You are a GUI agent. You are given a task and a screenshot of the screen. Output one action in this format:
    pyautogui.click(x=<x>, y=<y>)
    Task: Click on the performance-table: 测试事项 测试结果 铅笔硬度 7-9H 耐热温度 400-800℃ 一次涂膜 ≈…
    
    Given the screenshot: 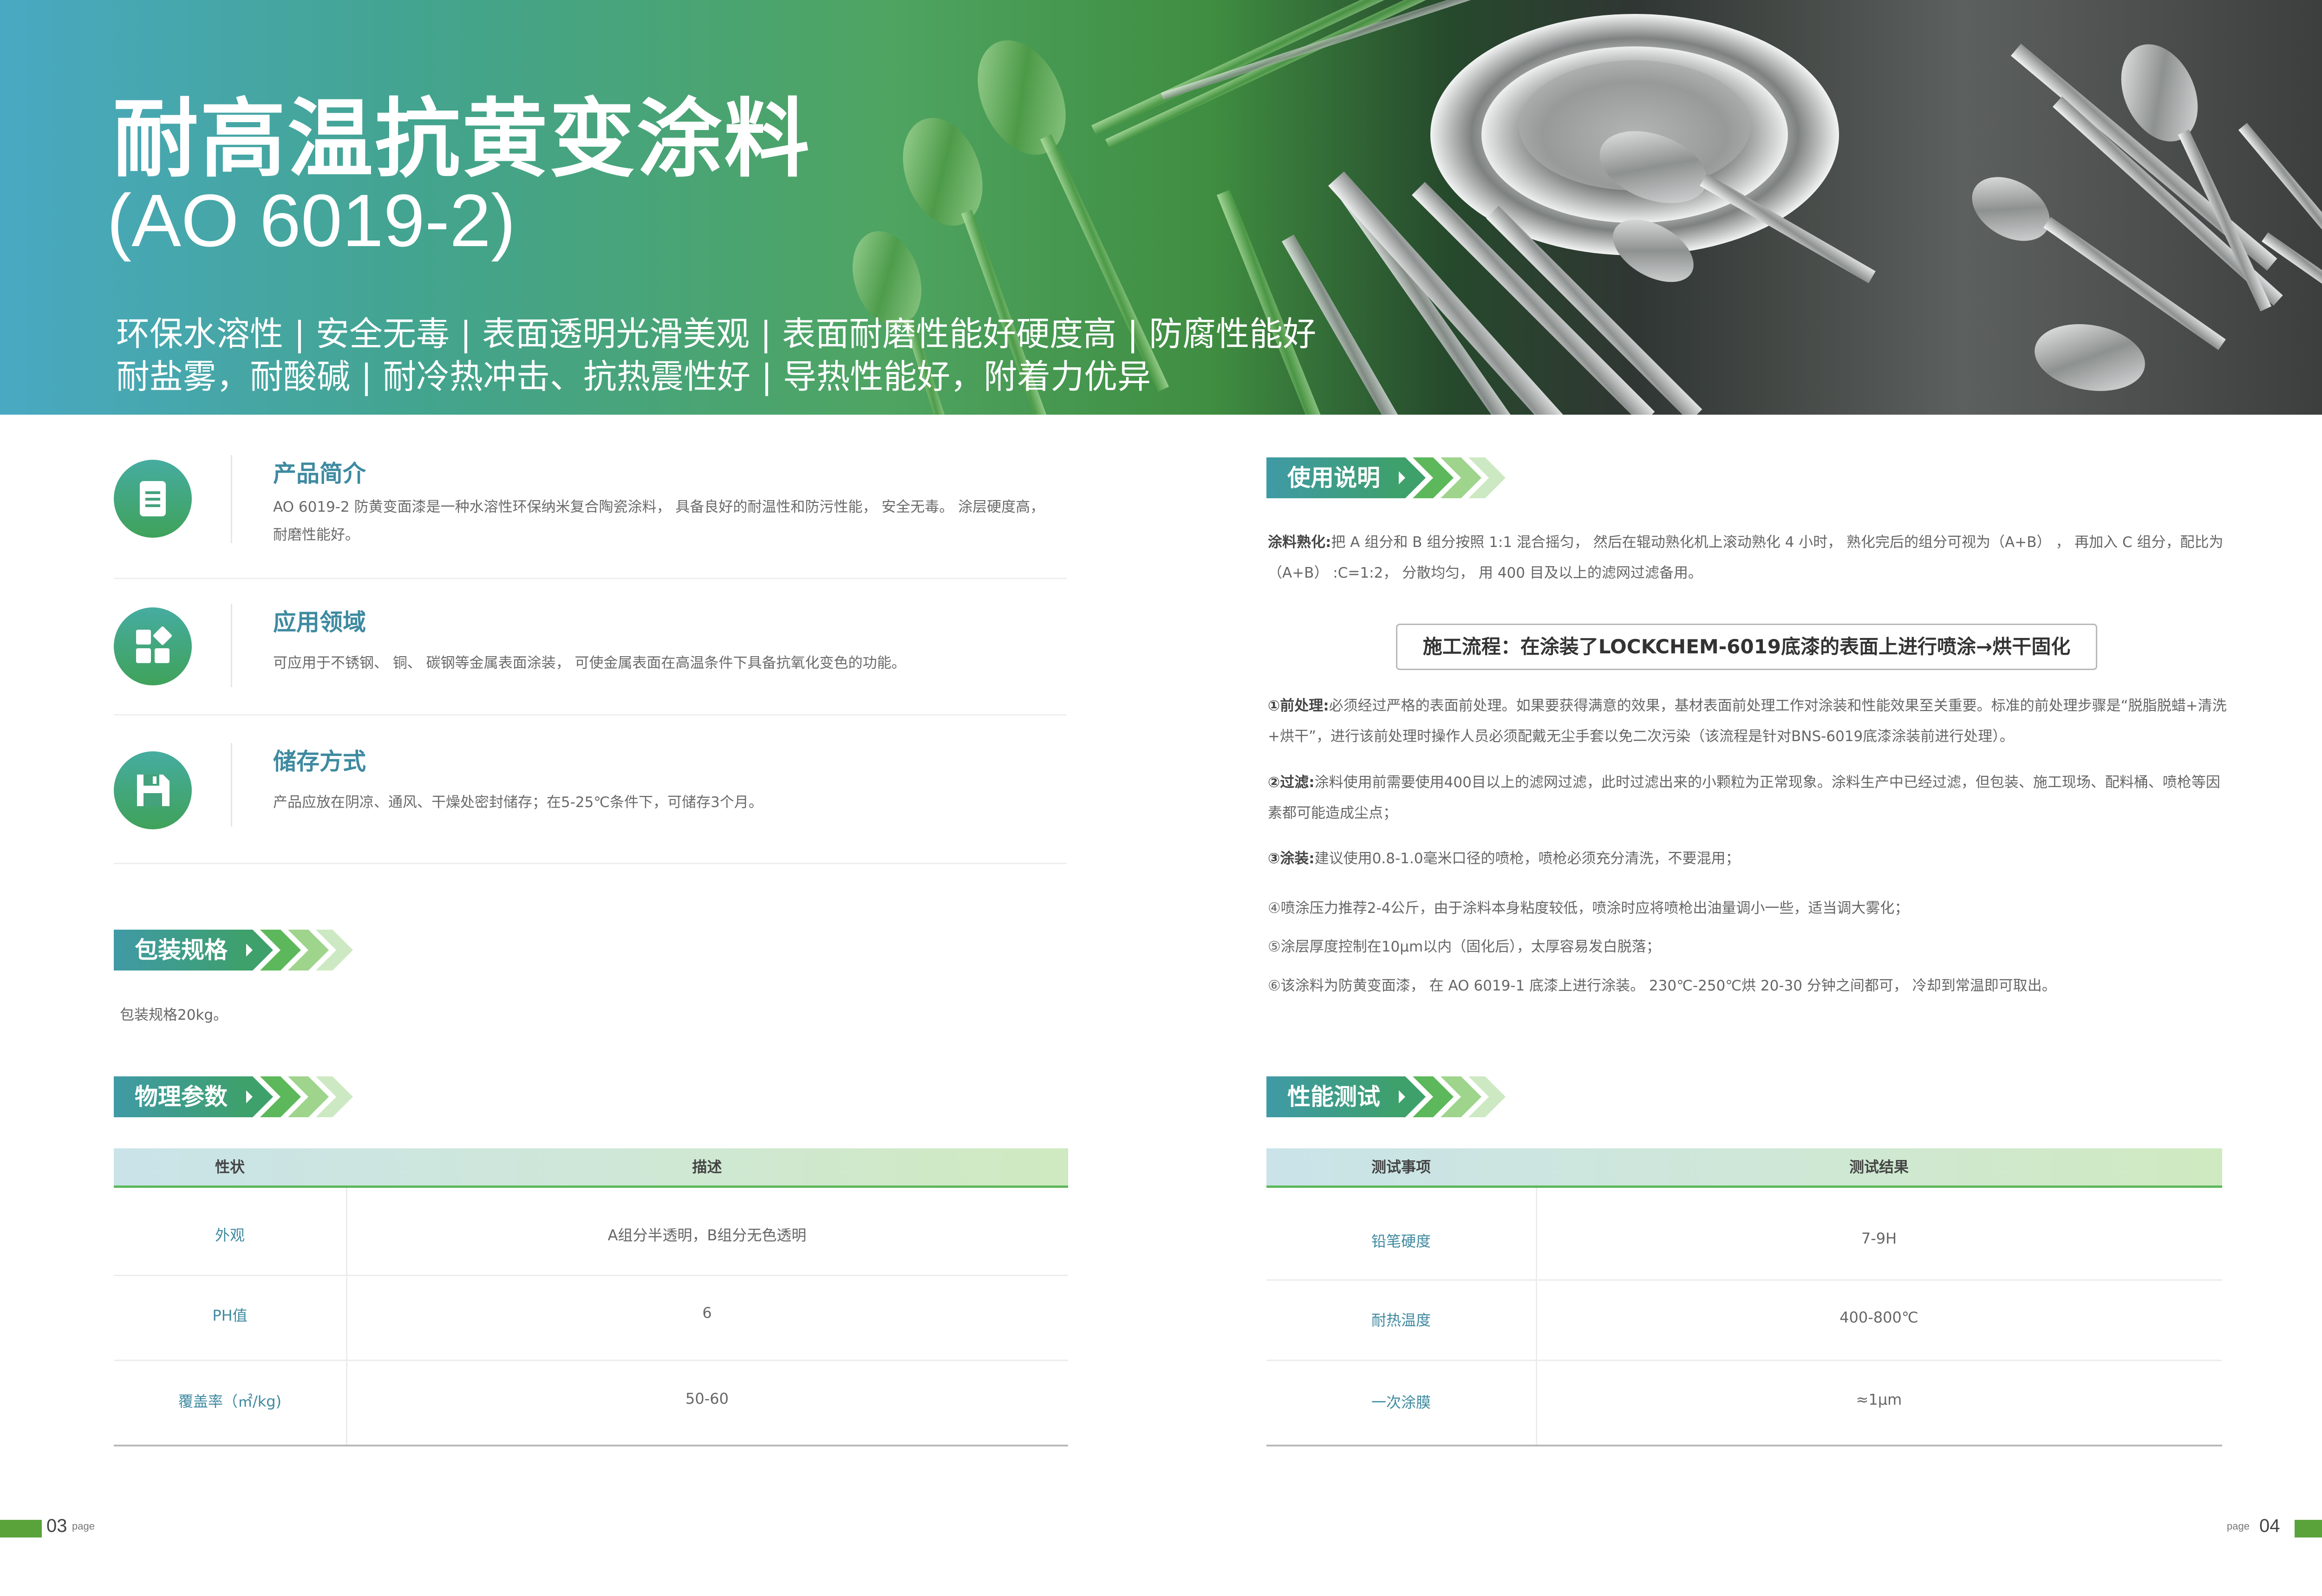 What is the action you would take?
    pyautogui.click(x=1744, y=1297)
    